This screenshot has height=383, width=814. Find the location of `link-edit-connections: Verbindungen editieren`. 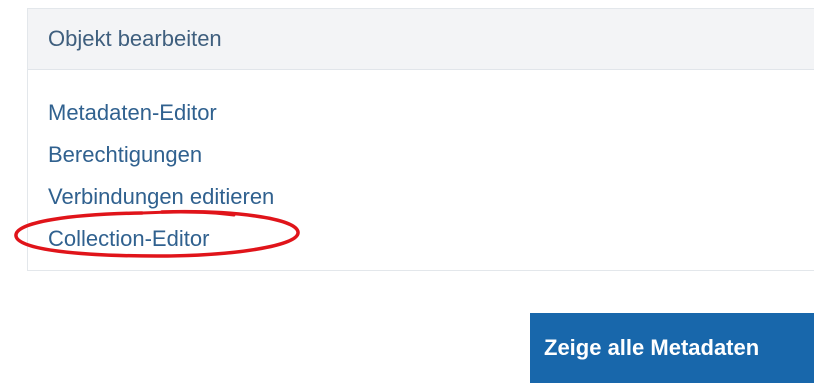

link-edit-connections: Verbindungen editieren is located at coordinates (161, 197).